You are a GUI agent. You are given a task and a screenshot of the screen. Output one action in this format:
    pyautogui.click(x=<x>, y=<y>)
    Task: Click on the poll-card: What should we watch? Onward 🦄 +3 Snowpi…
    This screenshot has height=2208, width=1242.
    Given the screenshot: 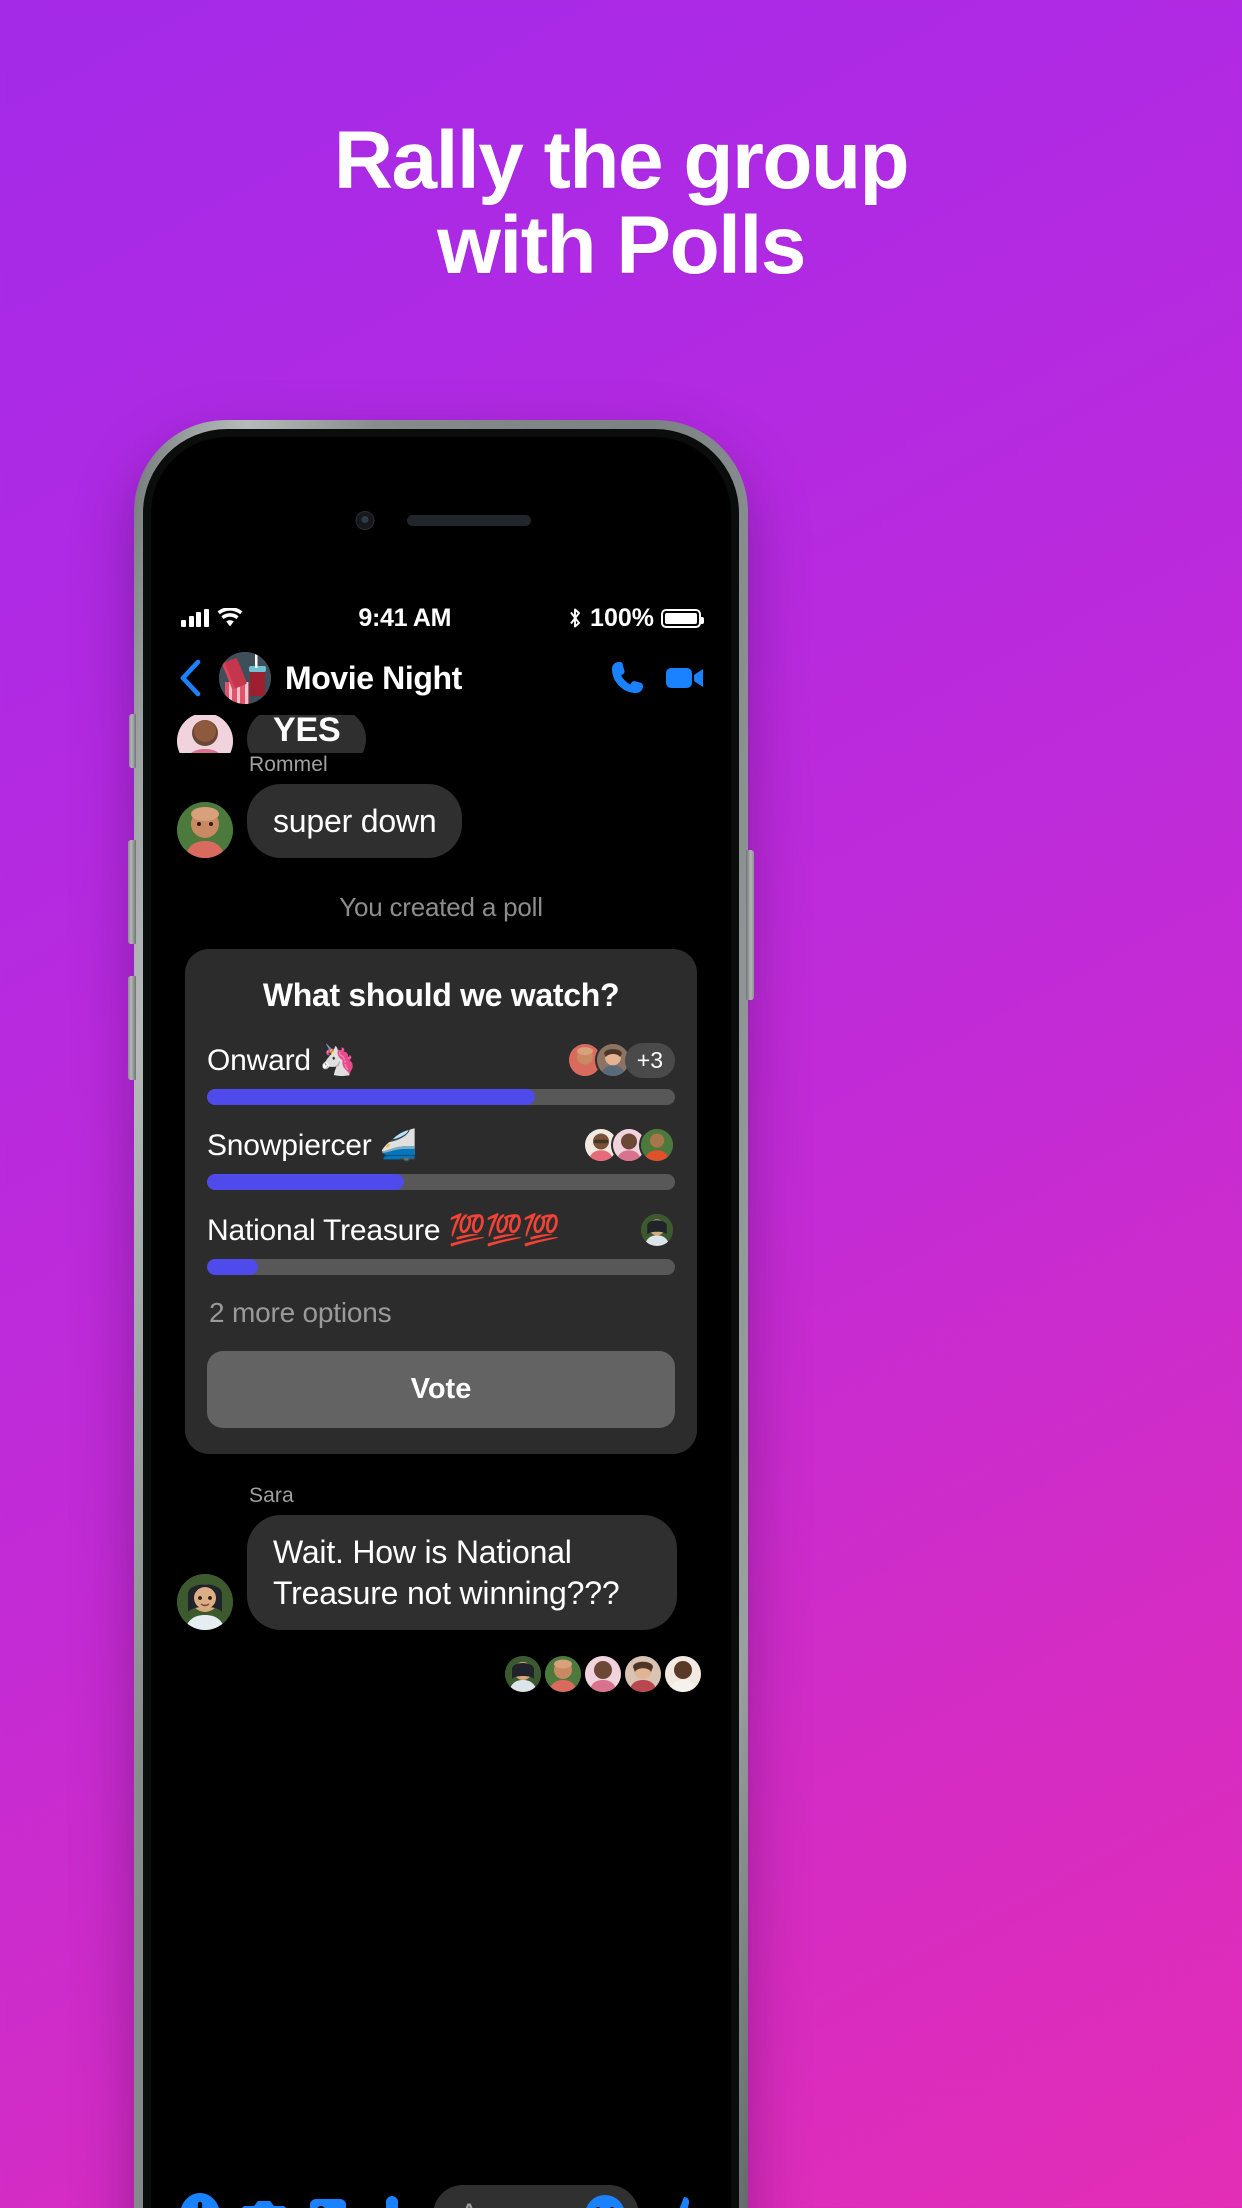 What is the action you would take?
    pyautogui.click(x=441, y=1202)
    